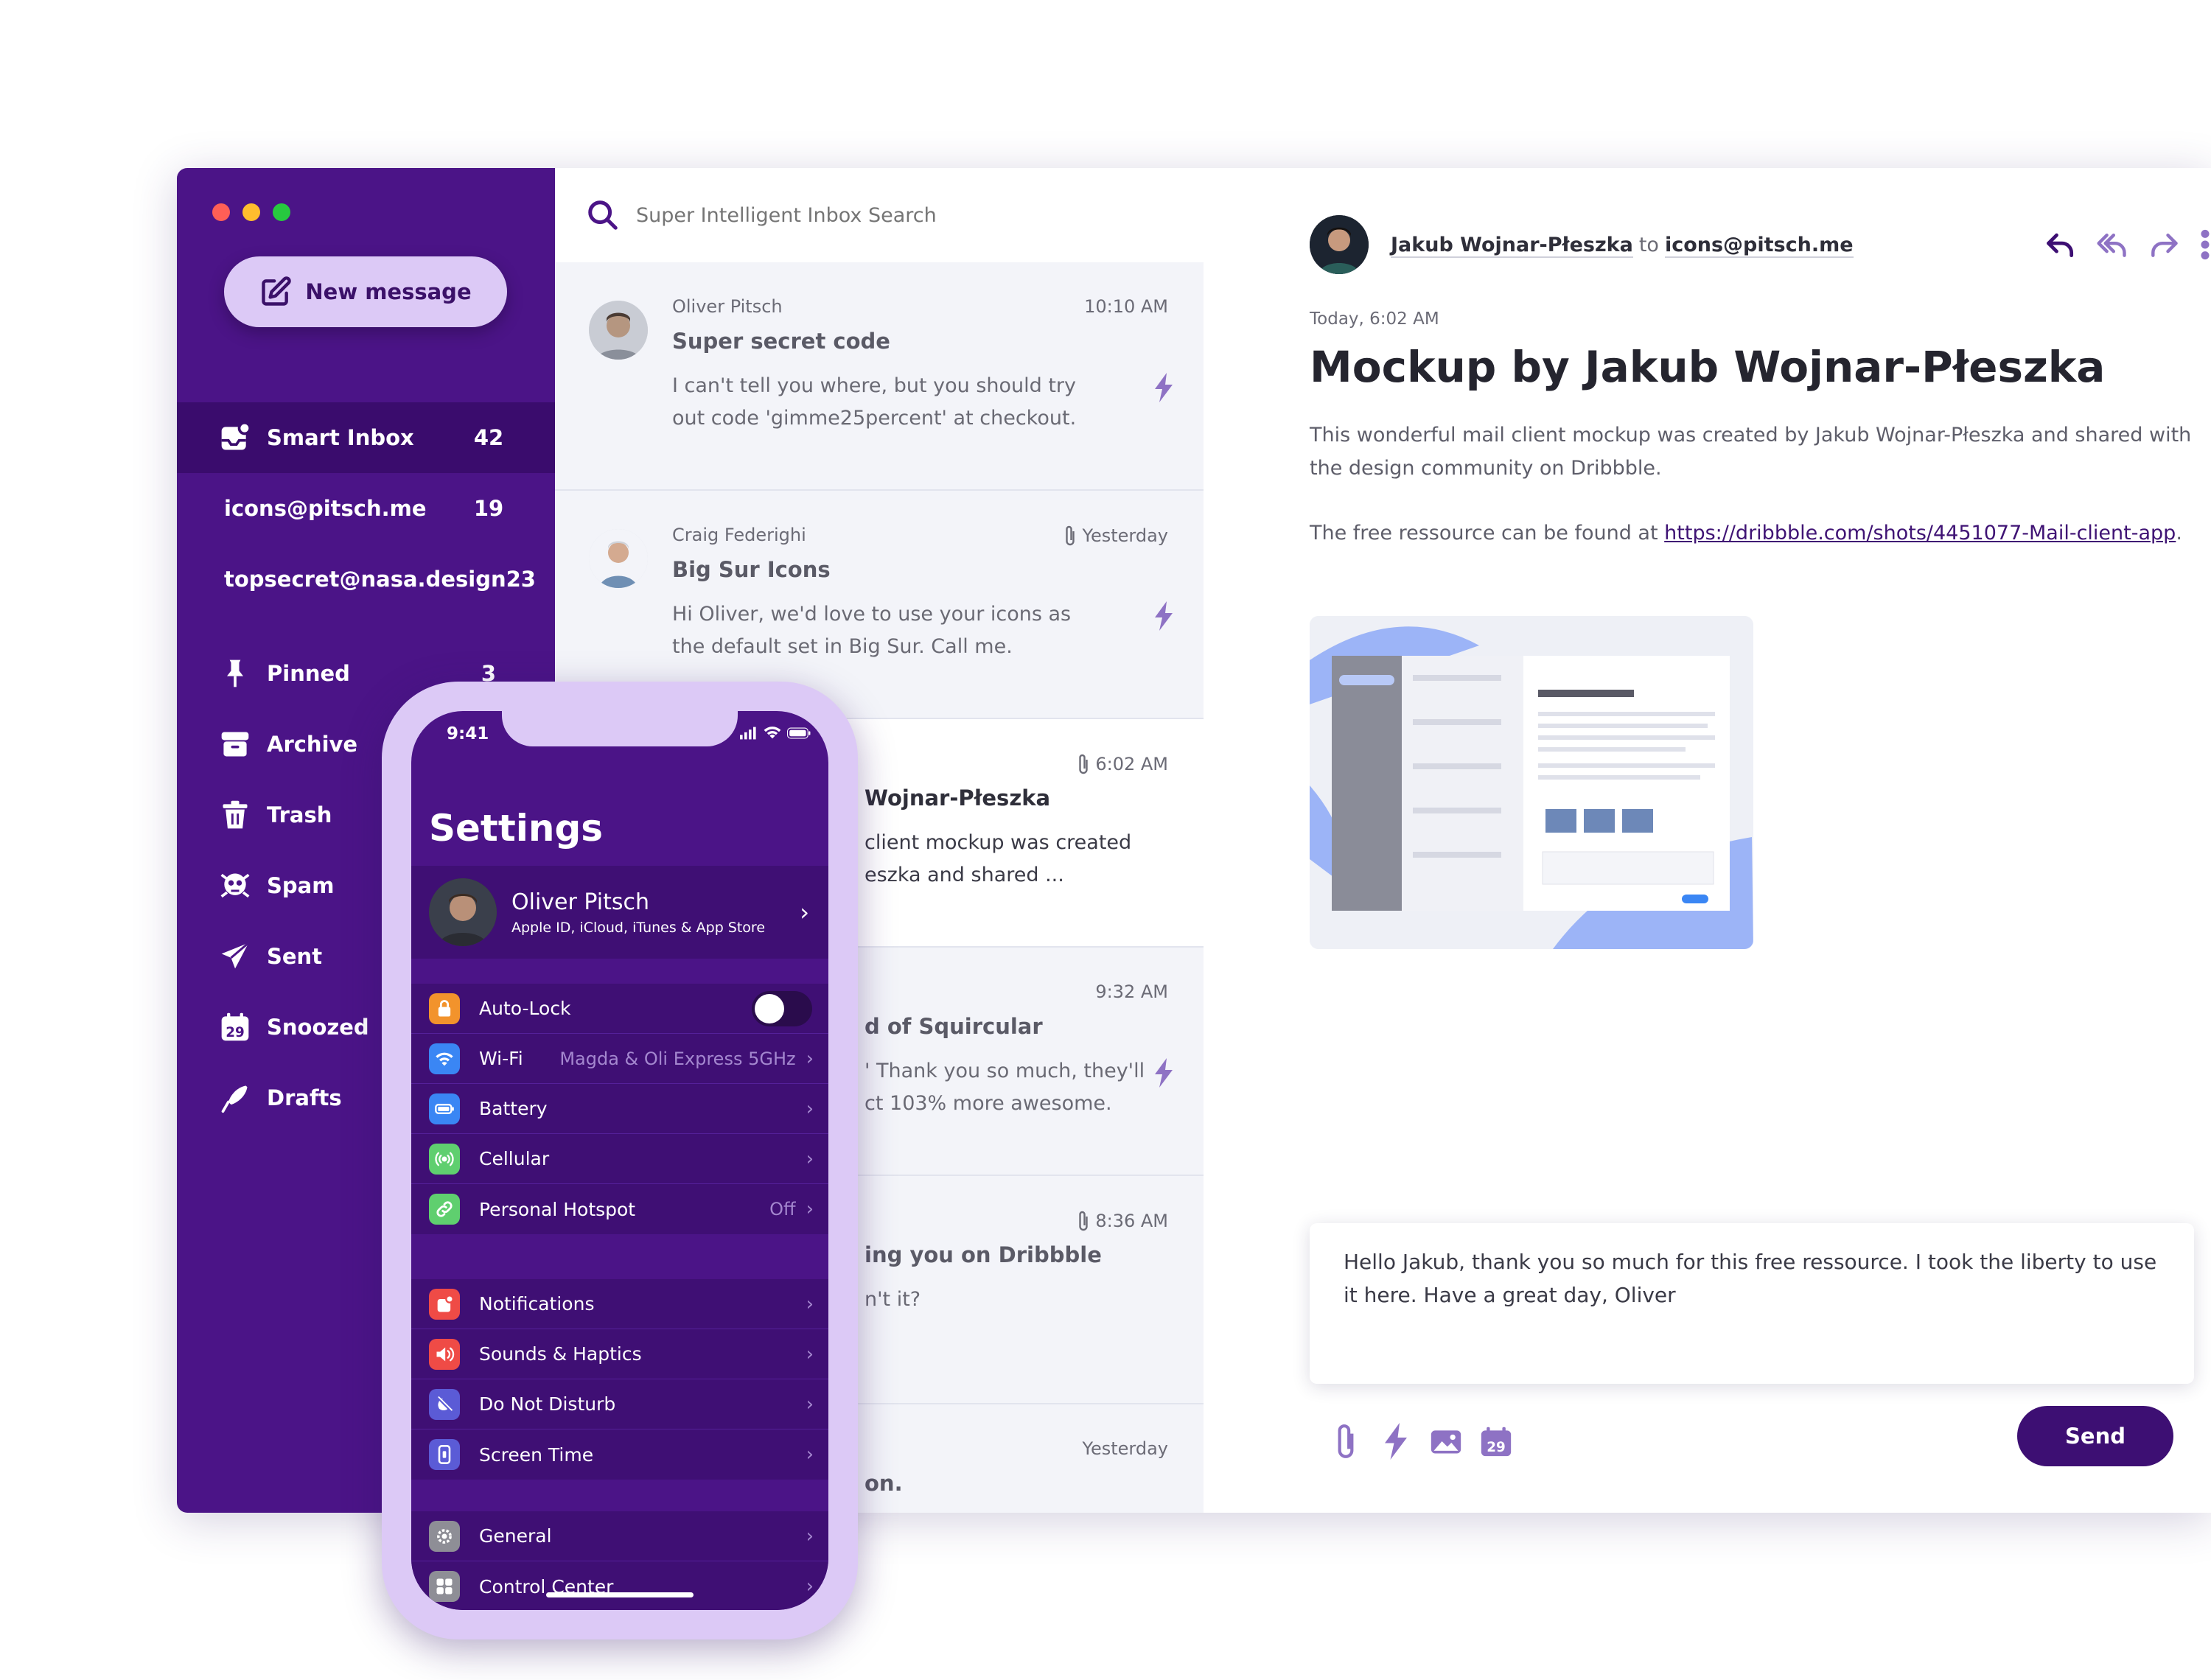 This screenshot has height=1680, width=2211. I want to click on setting-battery: Battery ›, so click(619, 1109).